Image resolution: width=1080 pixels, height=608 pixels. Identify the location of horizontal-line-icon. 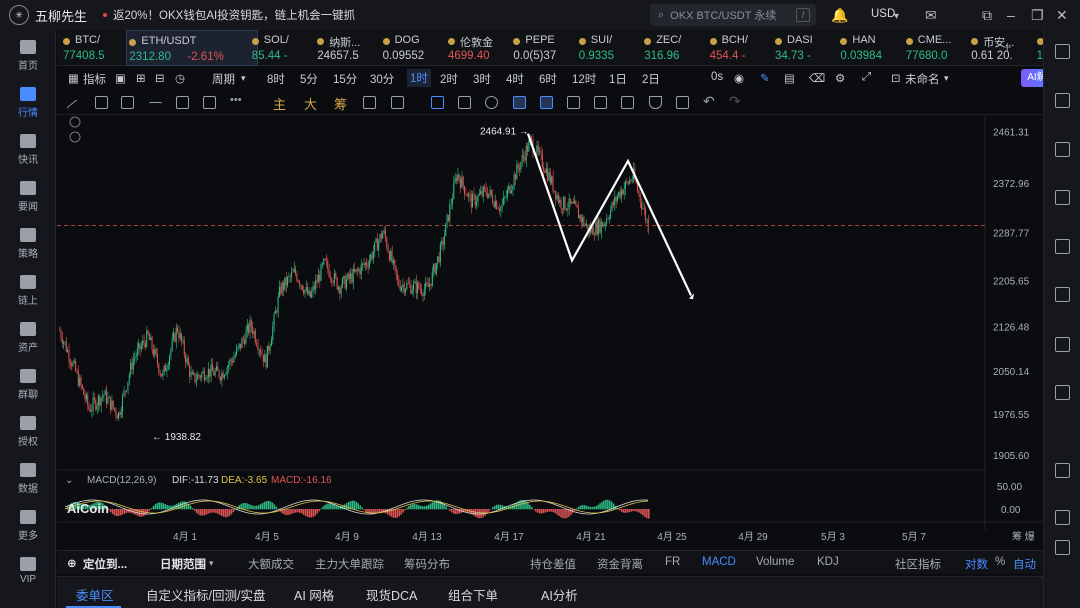
(155, 108).